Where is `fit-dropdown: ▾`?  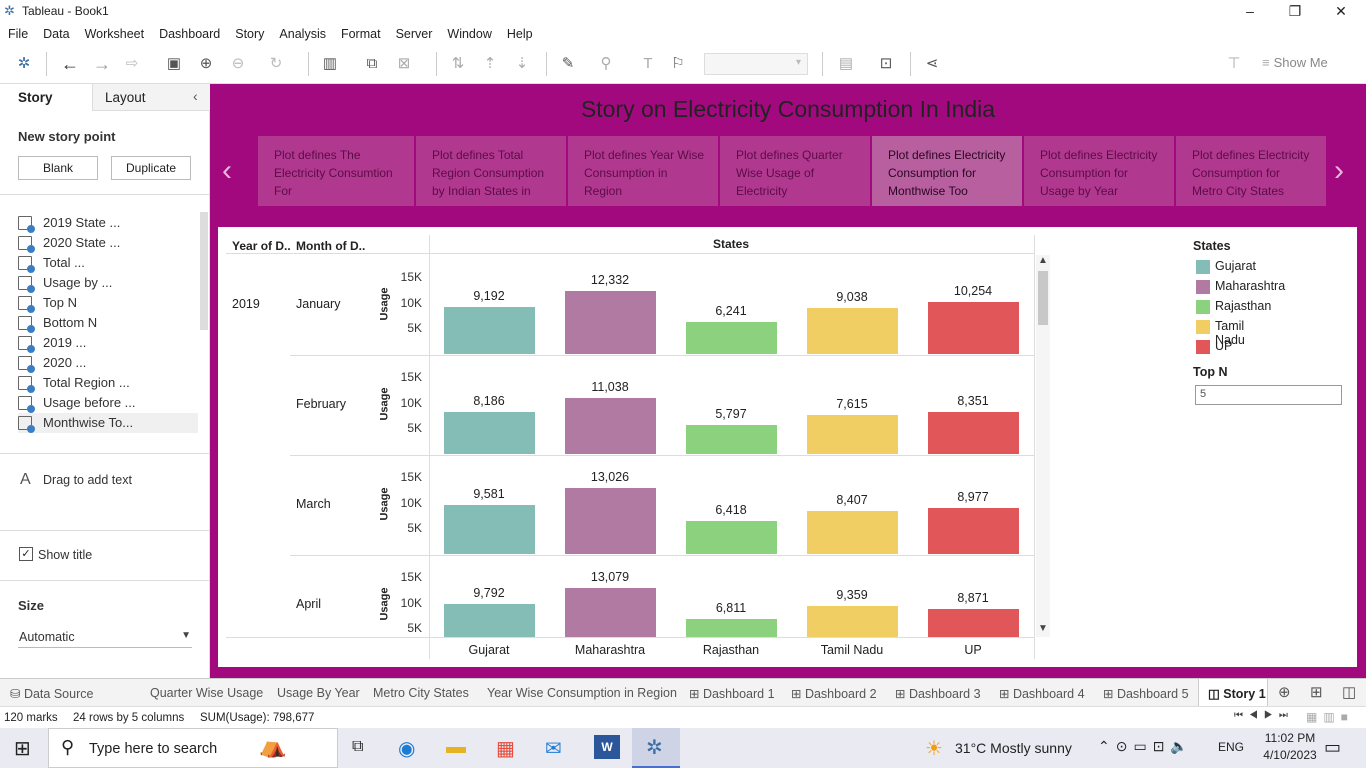
fit-dropdown: ▾ is located at coordinates (756, 64).